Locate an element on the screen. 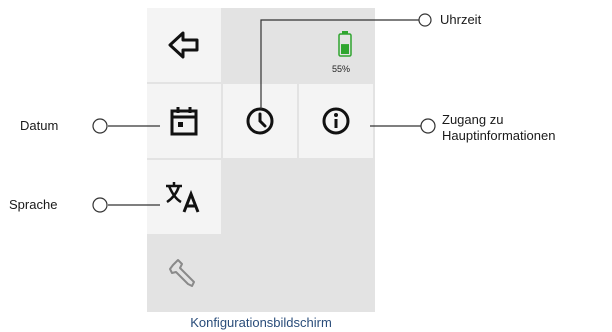 This screenshot has height=332, width=612. callout-sprache-label: Sprache is located at coordinates (33, 204).